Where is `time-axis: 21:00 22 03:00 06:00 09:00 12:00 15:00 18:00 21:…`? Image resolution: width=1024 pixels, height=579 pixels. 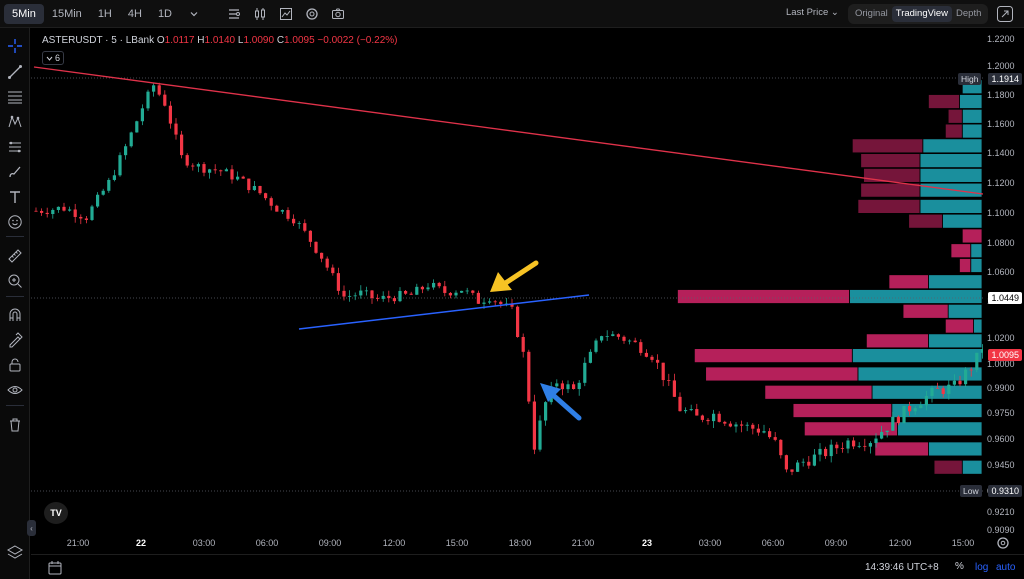 time-axis: 21:00 22 03:00 06:00 09:00 12:00 15:00 18:00 21:… is located at coordinates (507, 543).